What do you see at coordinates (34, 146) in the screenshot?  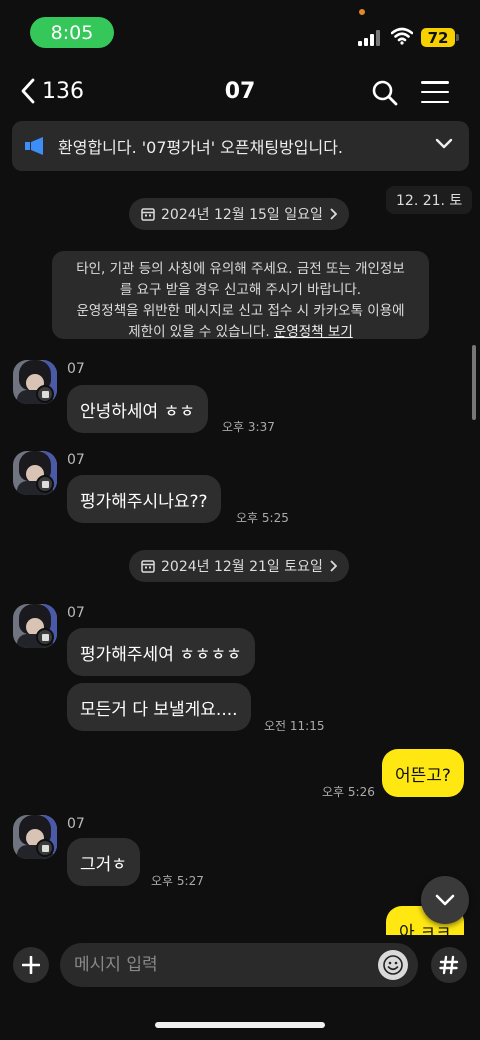 I see `megaphone-icon` at bounding box center [34, 146].